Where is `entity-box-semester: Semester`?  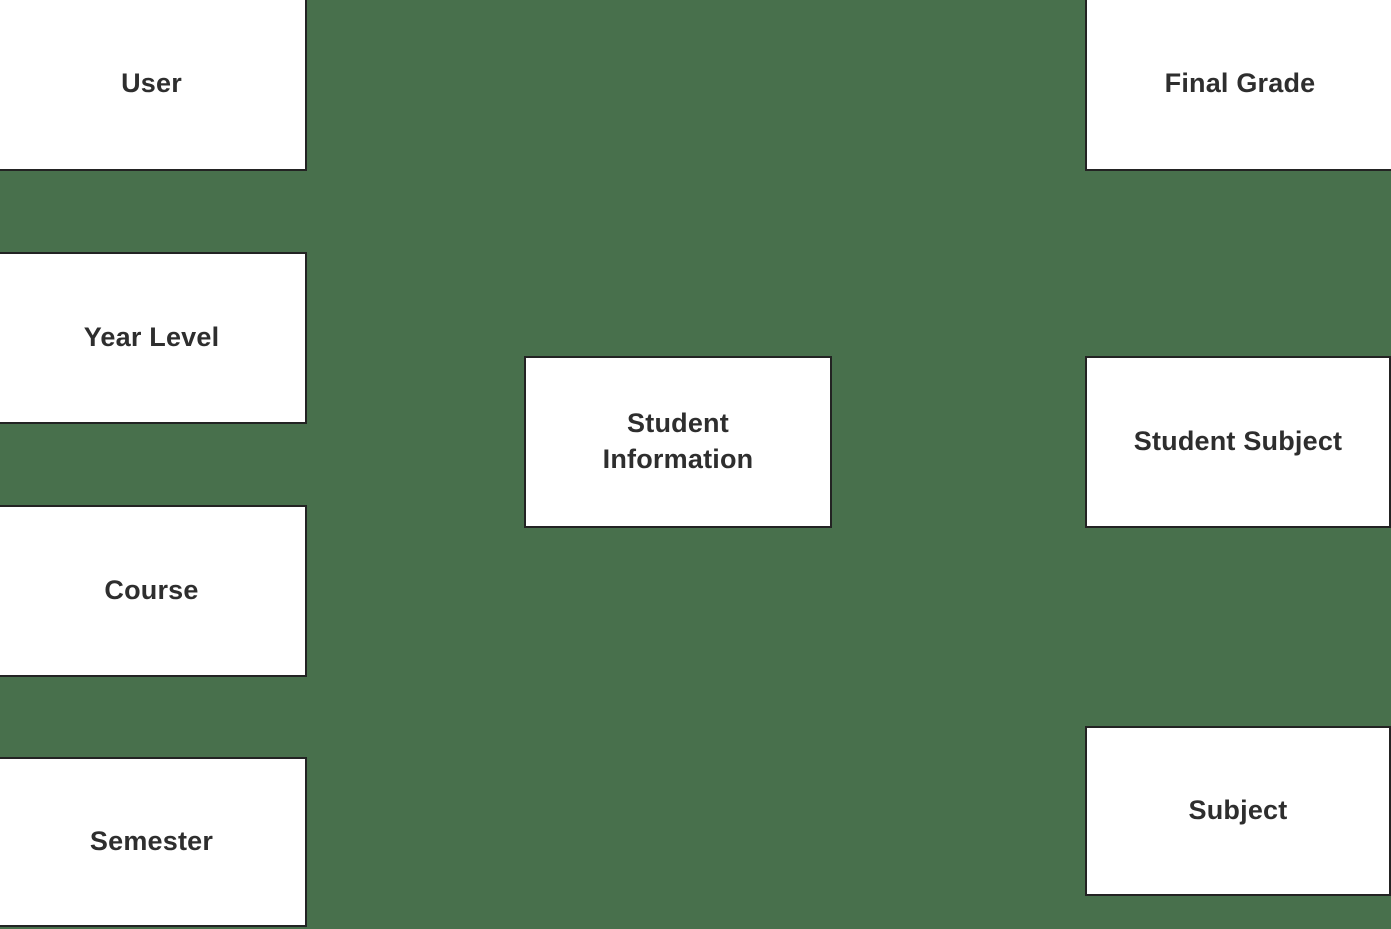
entity-box-semester: Semester is located at coordinates (153, 842).